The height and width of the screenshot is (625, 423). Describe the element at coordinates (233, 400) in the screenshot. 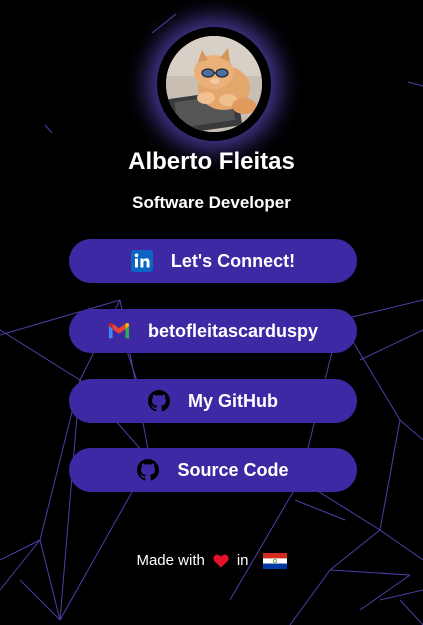

I see `github-button-label: My GitHub` at that location.